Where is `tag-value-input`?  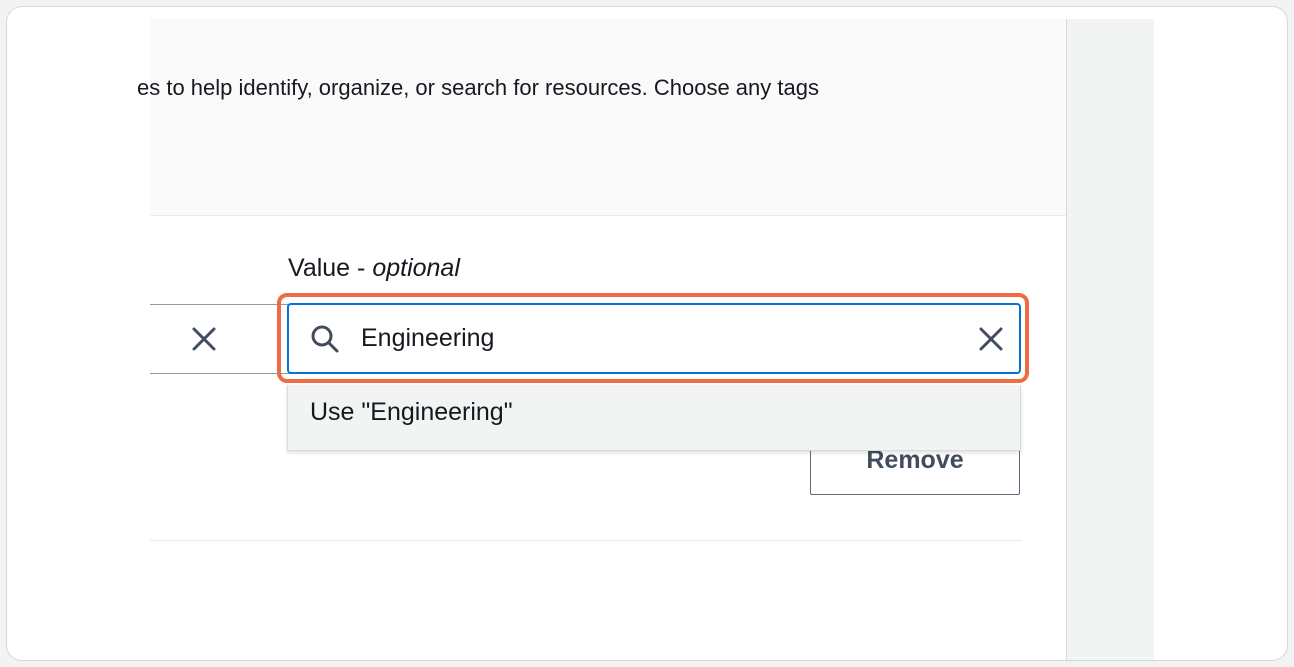 tag-value-input is located at coordinates (651, 338).